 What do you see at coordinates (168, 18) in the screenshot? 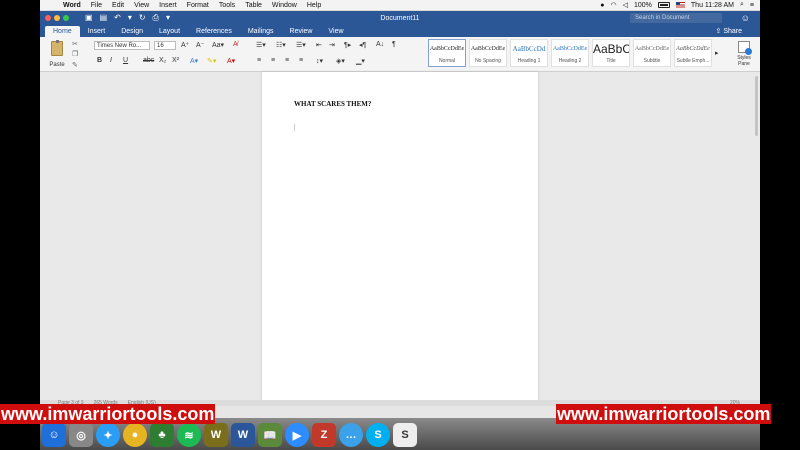
I see `customize-toolbar-icon: ▾` at bounding box center [168, 18].